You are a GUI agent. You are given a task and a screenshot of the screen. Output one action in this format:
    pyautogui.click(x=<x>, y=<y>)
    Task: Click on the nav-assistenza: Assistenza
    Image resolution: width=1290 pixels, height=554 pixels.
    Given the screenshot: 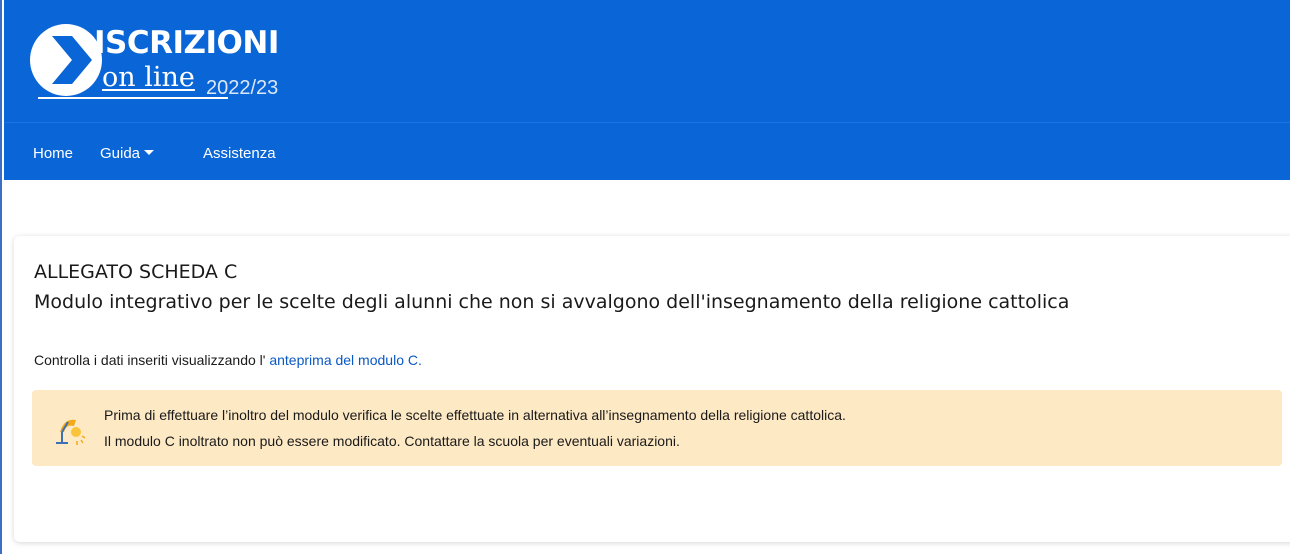 What is the action you would take?
    pyautogui.click(x=239, y=154)
    